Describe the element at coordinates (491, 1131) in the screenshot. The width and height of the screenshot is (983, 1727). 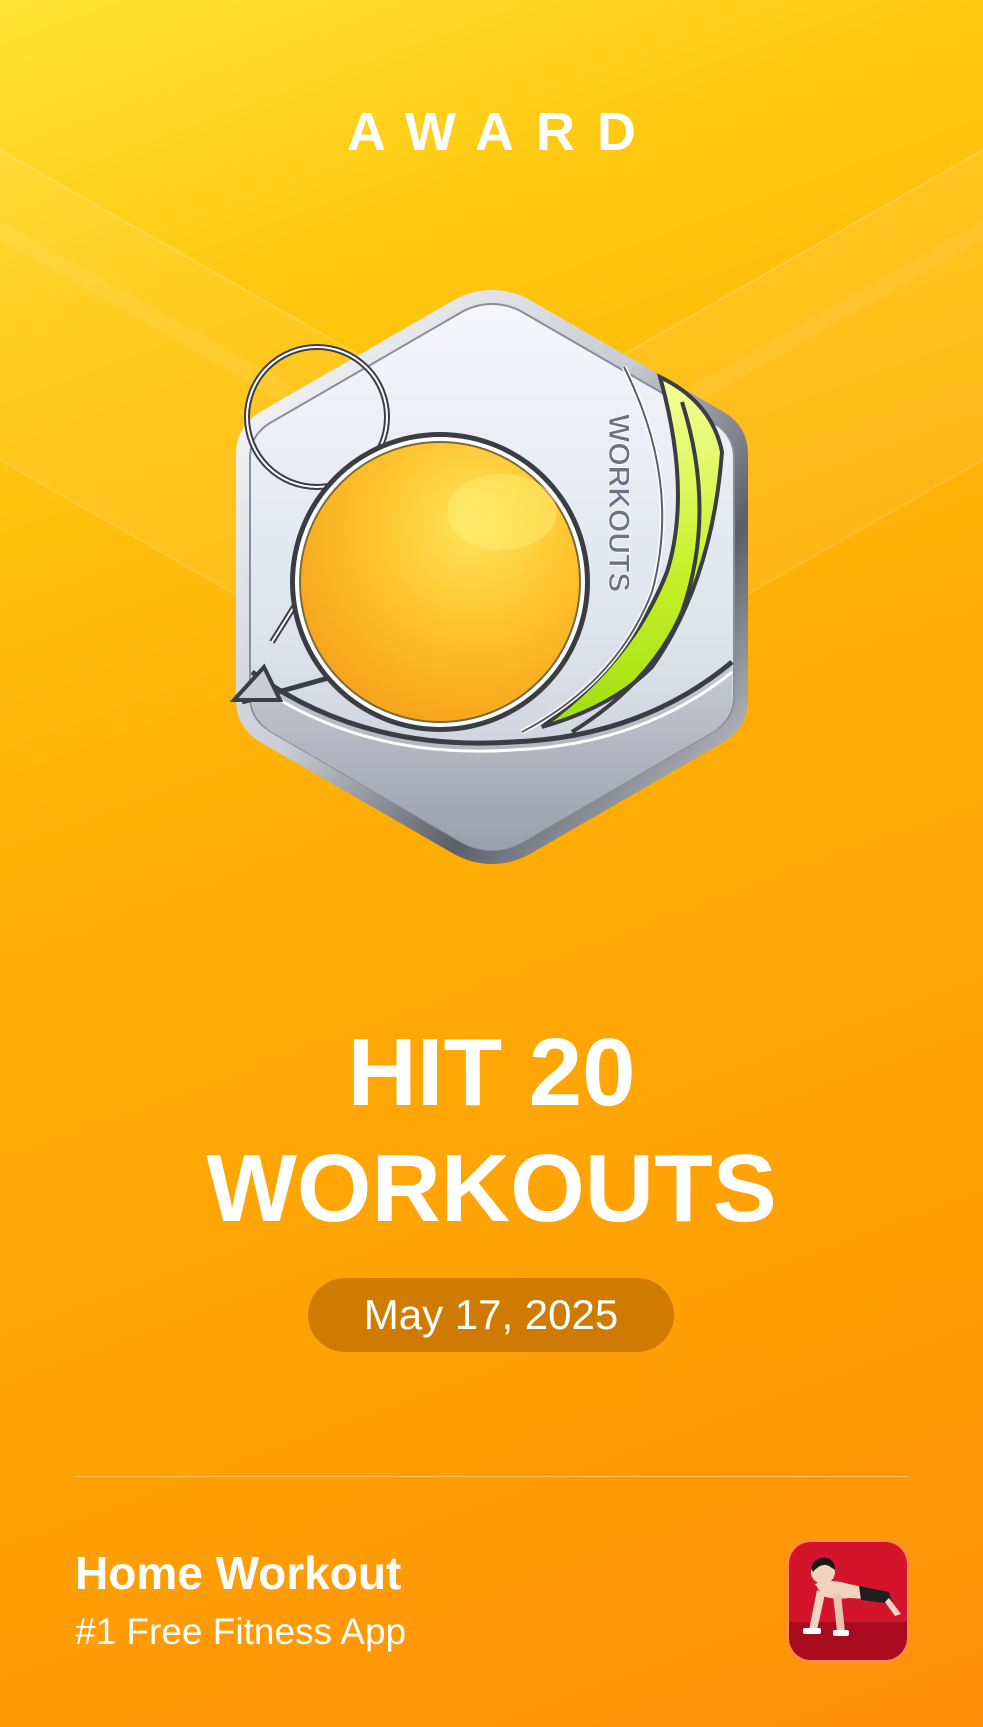
I see `achievement-title: HIT 20 WORKOUTS` at that location.